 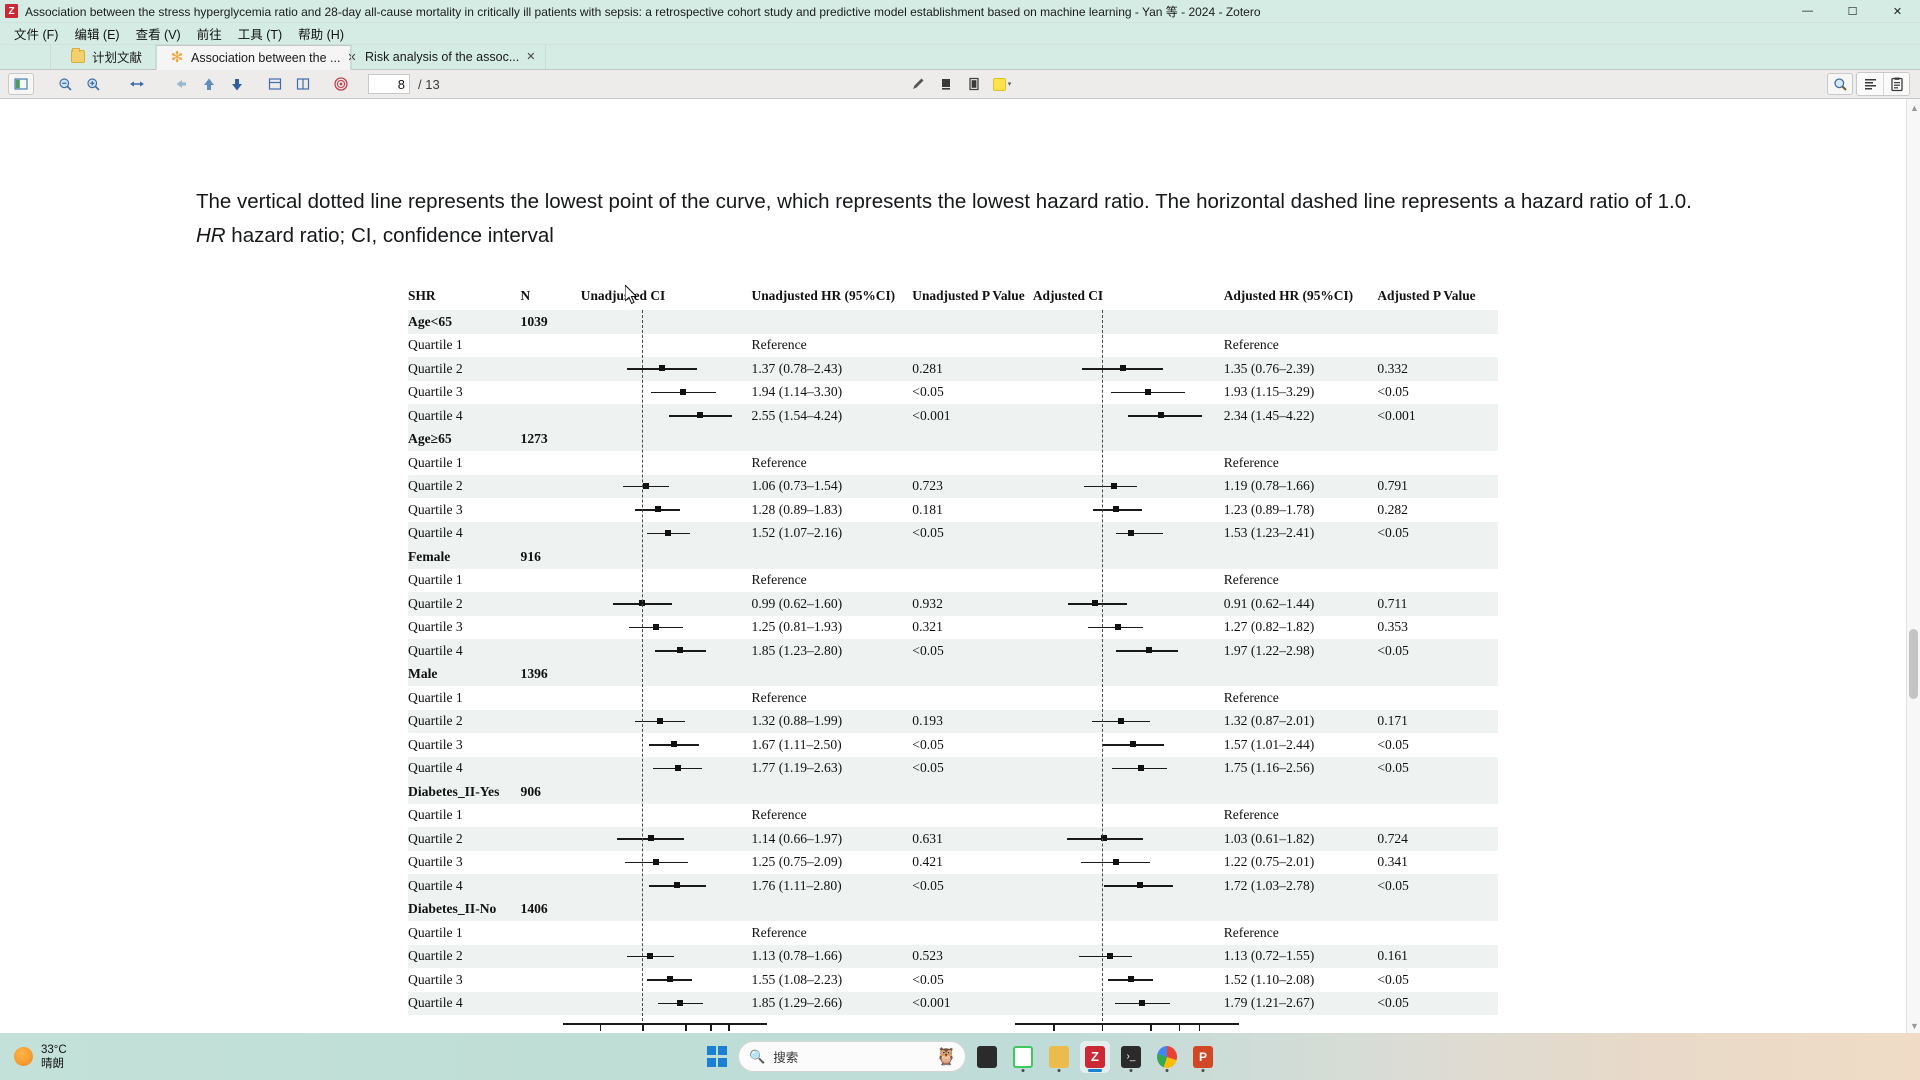 What do you see at coordinates (530, 56) in the screenshot?
I see `tab-close-icon: ✕` at bounding box center [530, 56].